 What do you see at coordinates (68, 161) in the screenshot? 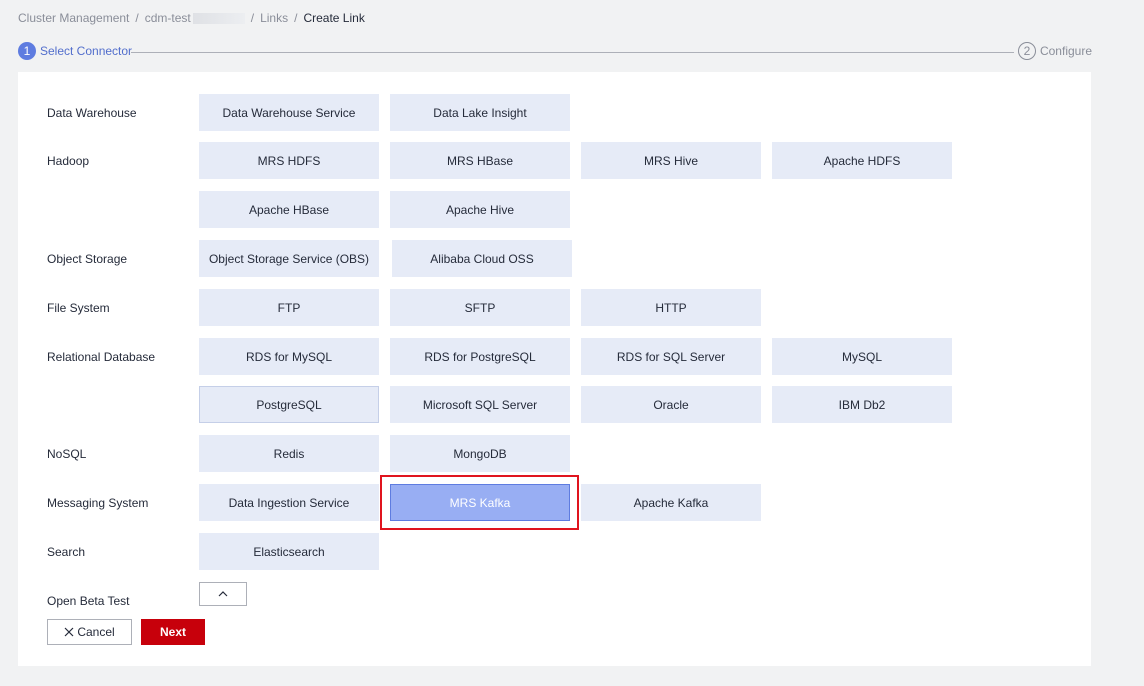
I see `category-hadoop: Hadoop` at bounding box center [68, 161].